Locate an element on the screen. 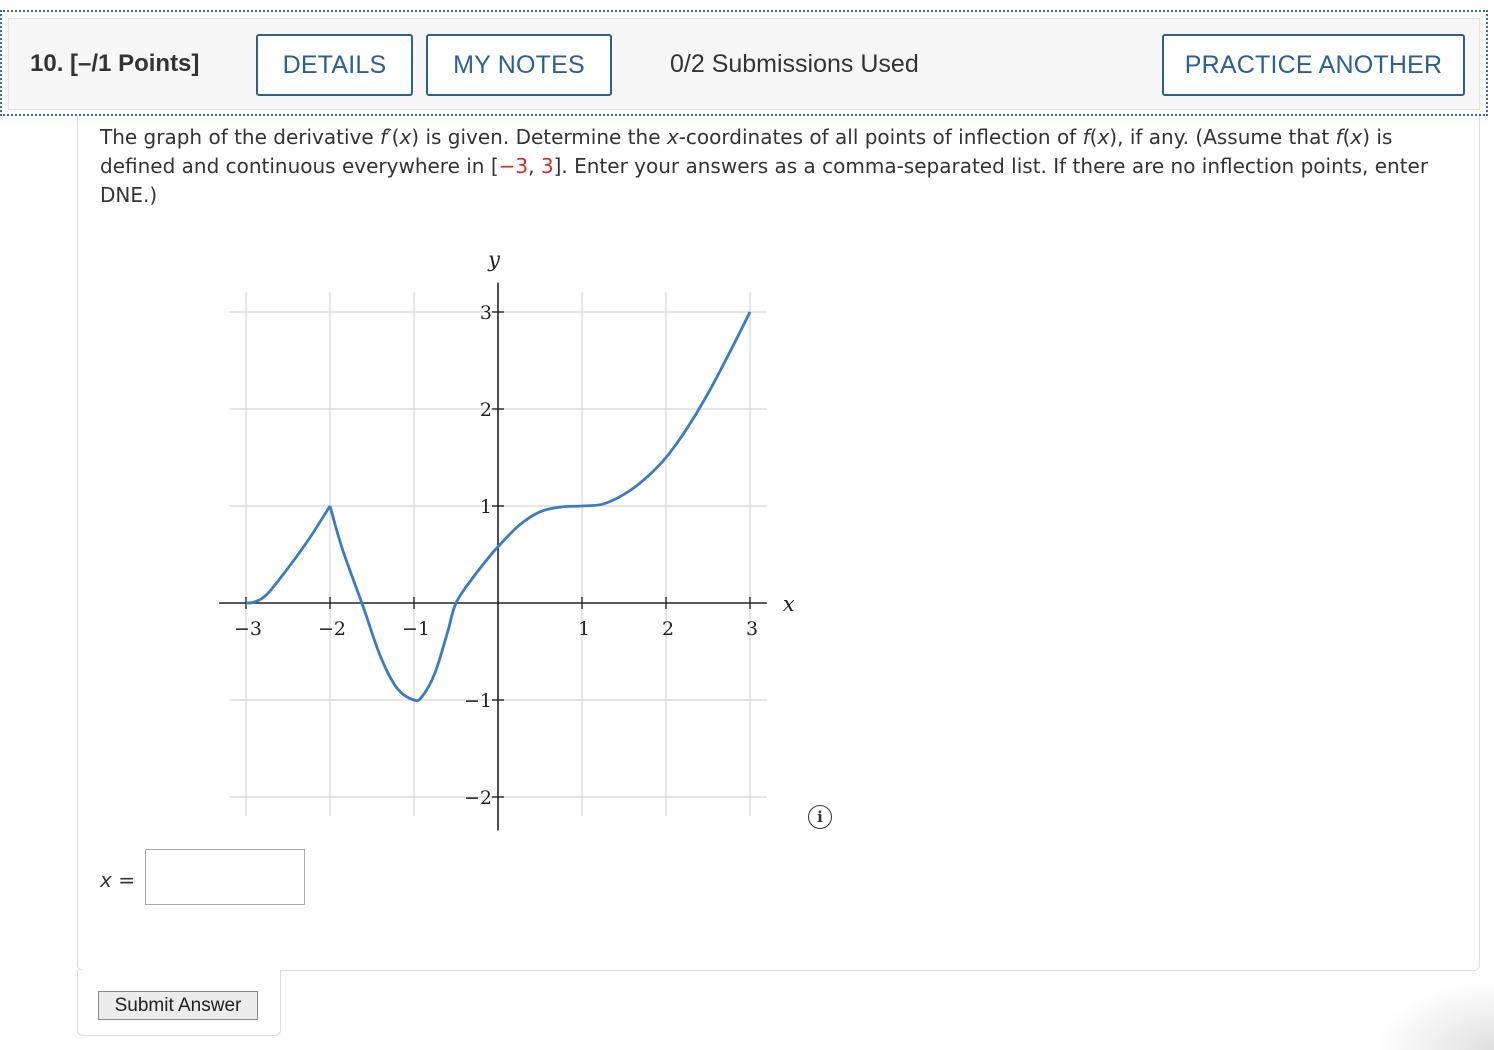  question-number: 10. [–/1 Points] is located at coordinates (114, 64).